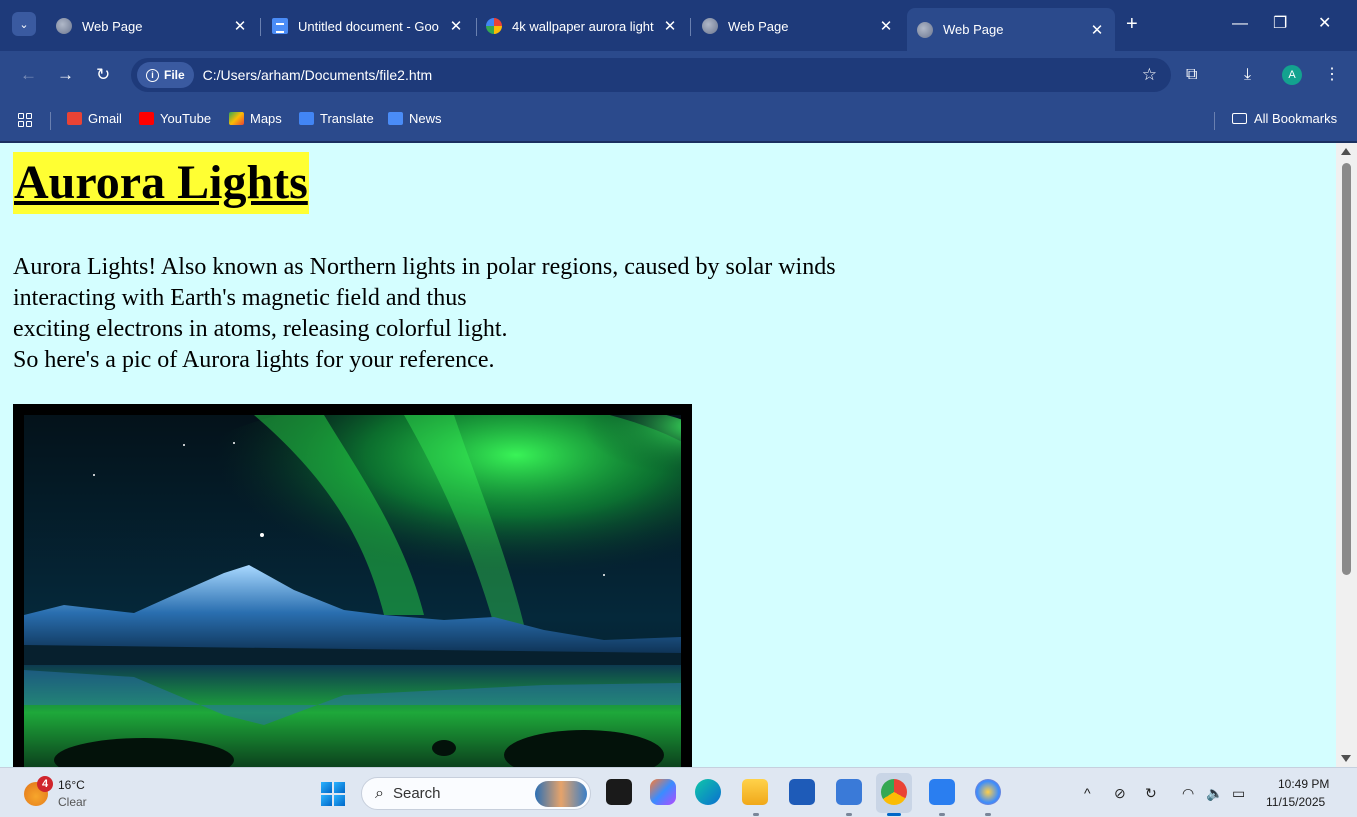 Image resolution: width=1357 pixels, height=817 pixels. Describe the element at coordinates (395, 118) in the screenshot. I see `news-icon` at that location.